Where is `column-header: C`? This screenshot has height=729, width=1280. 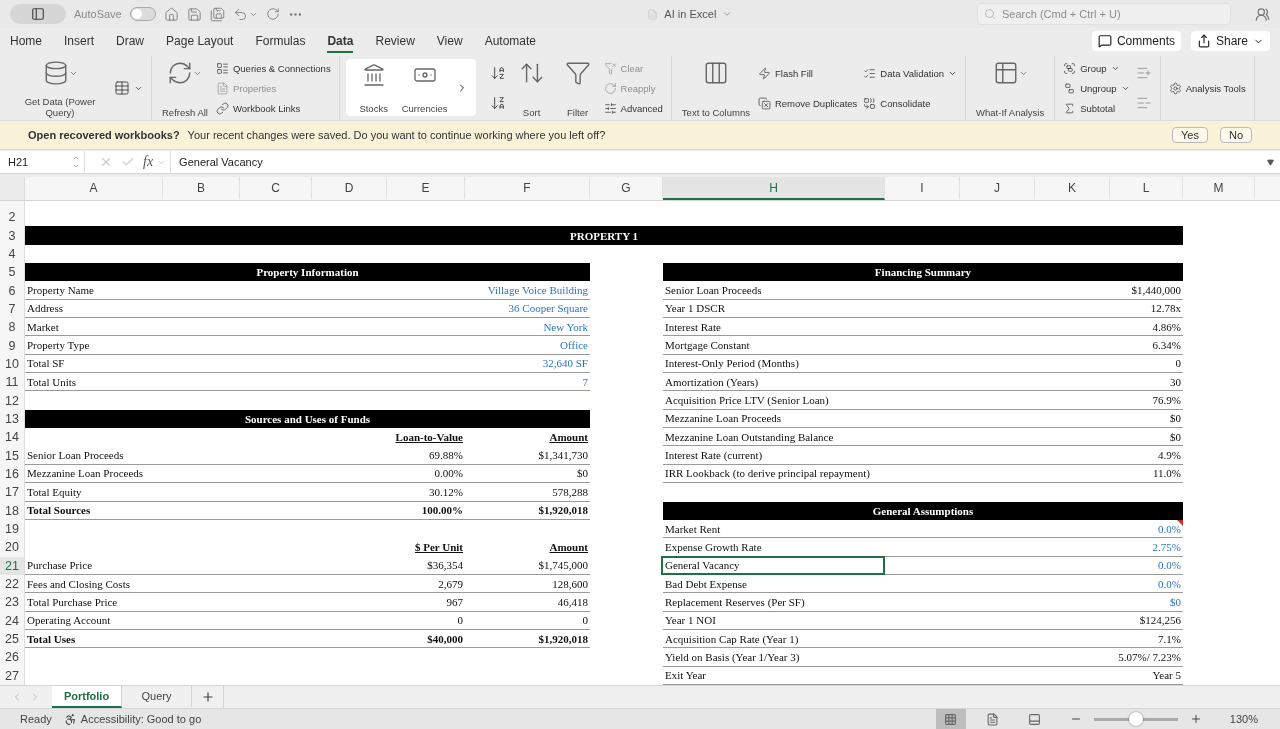
column-header: C is located at coordinates (276, 188).